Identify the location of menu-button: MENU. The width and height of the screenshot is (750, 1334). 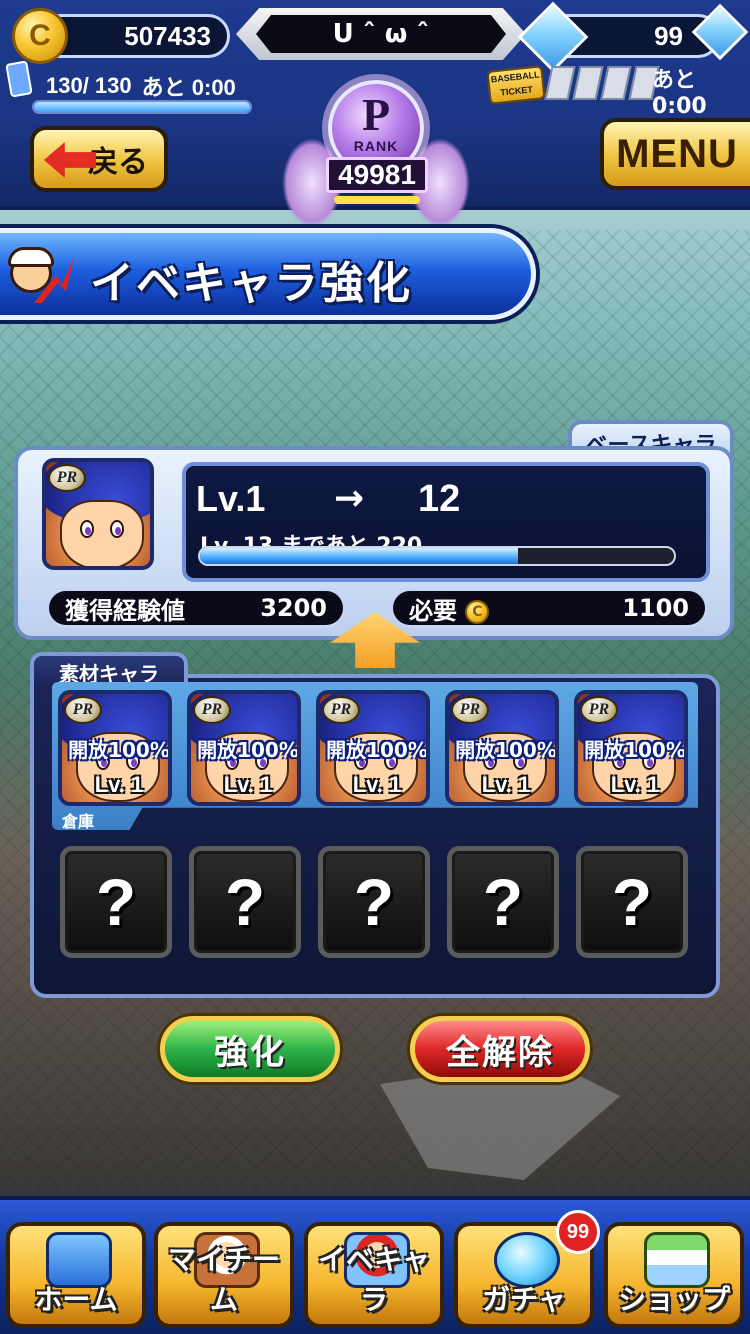
(675, 154).